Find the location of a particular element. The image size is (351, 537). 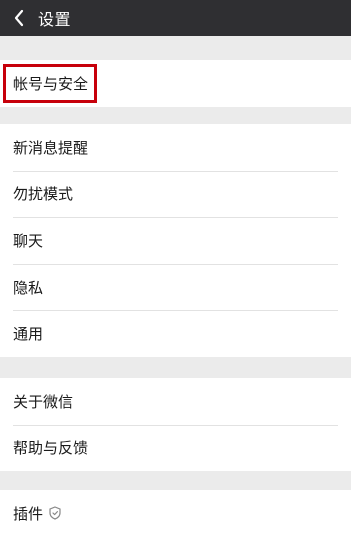

settings-item-label: 聊天 is located at coordinates (28, 240).